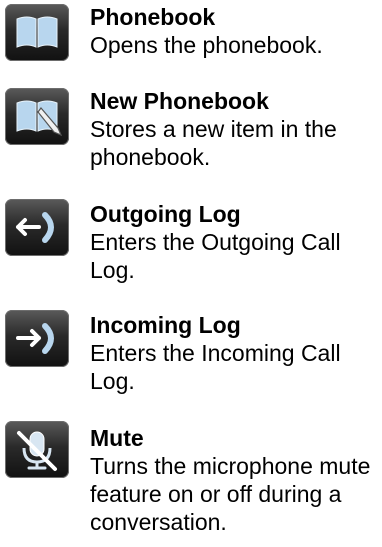  Describe the element at coordinates (165, 214) in the screenshot. I see `item-title: Outgoing Log` at that location.